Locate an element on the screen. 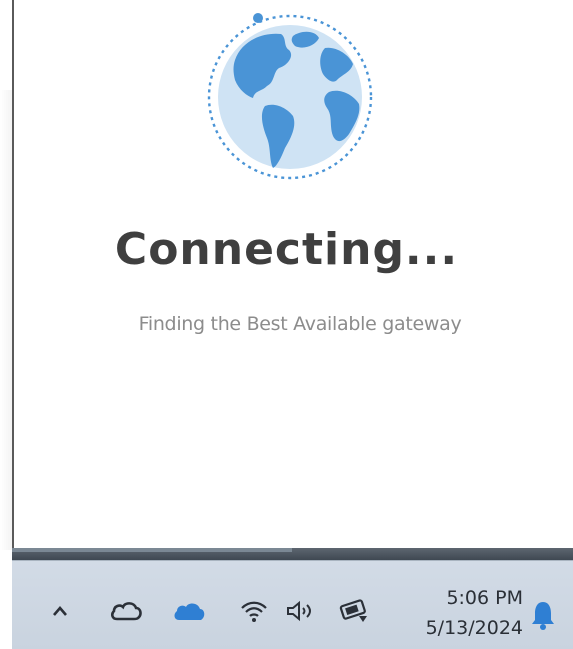 This screenshot has width=573, height=649. notifications-button is located at coordinates (543, 615).